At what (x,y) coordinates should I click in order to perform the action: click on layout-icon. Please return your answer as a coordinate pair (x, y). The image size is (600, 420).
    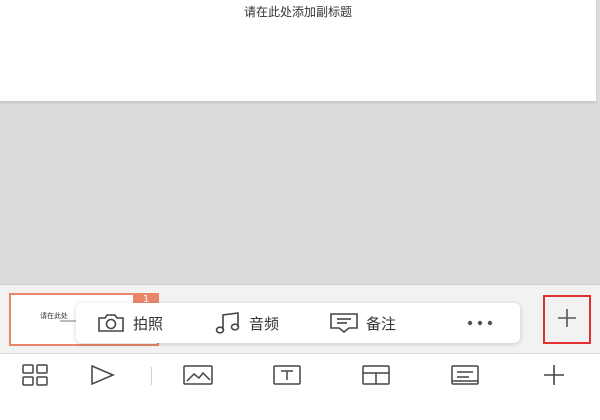
    Looking at the image, I should click on (376, 377).